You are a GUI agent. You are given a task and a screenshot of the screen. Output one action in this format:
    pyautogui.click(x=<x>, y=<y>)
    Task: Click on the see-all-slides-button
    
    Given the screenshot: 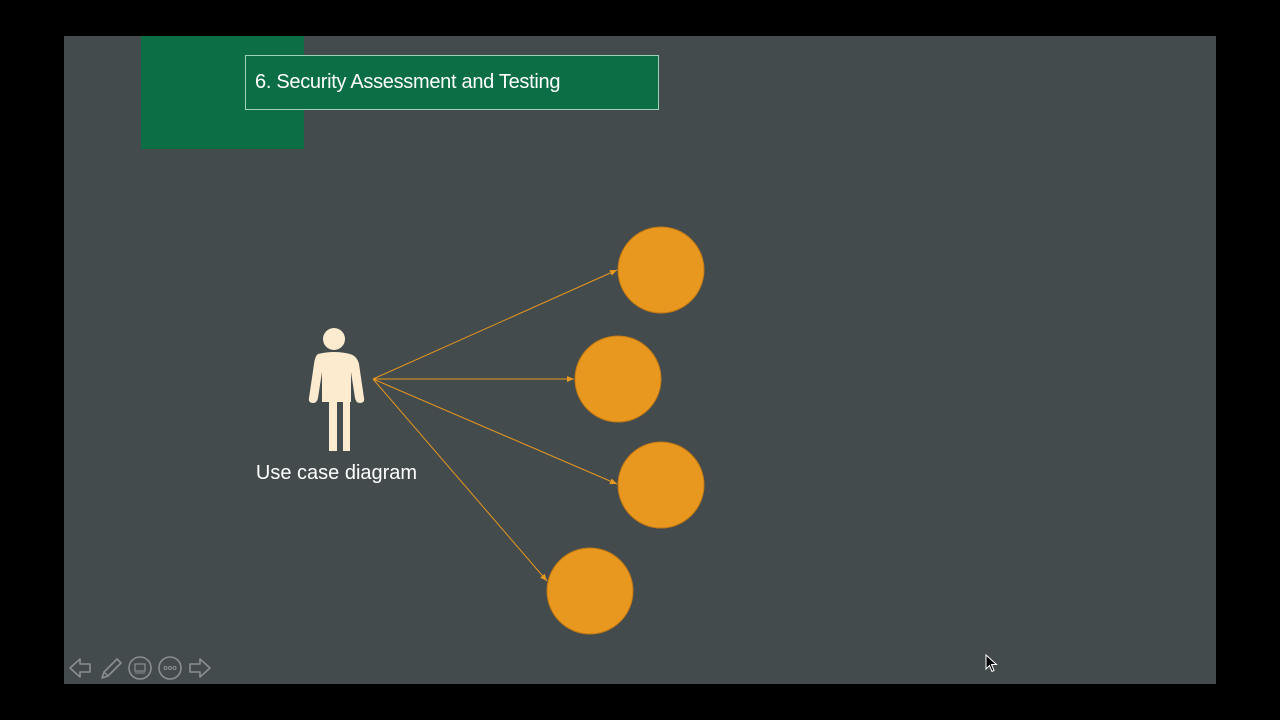 What is the action you would take?
    pyautogui.click(x=140, y=668)
    